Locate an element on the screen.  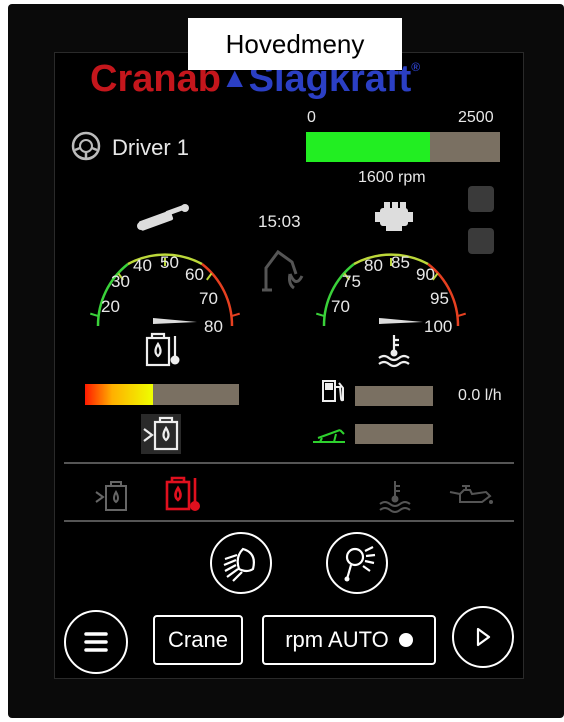
boom-light-icon is located at coordinates (360, 564).